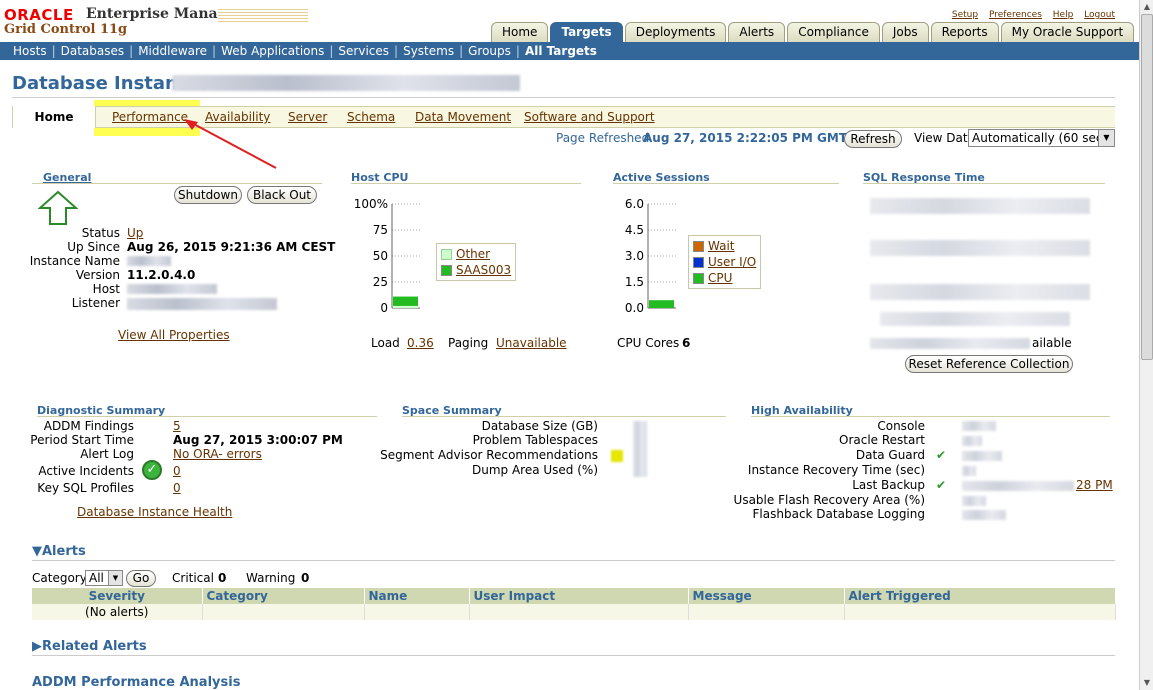 The height and width of the screenshot is (690, 1153). I want to click on critical-count: 0, so click(222, 578).